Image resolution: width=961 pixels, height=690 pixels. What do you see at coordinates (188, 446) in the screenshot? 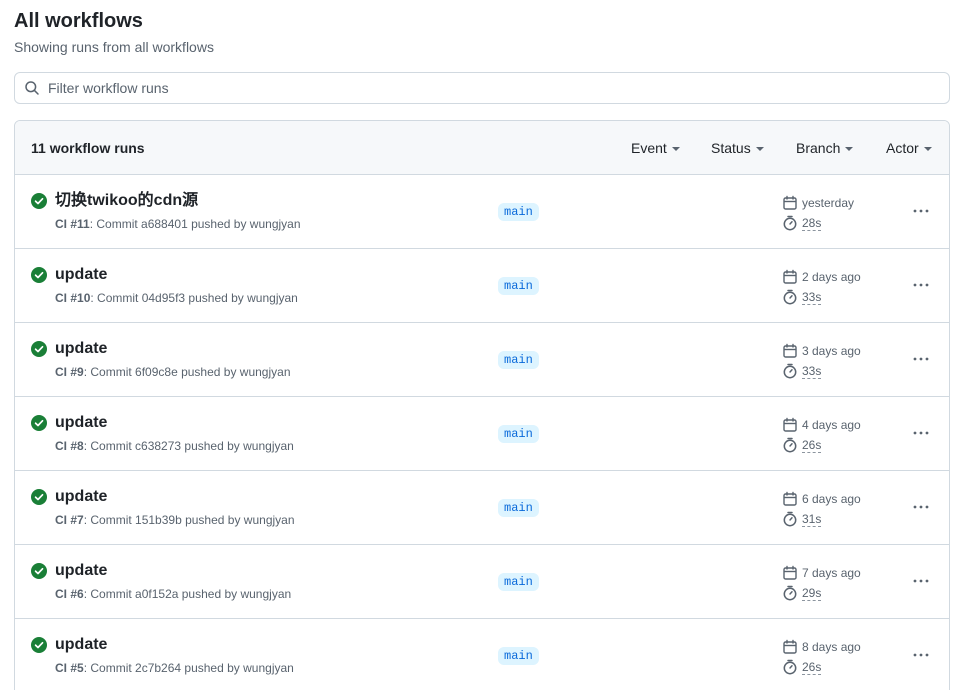
I see `run-commit-detail: : Commit c638273 pushed by wungjyan` at bounding box center [188, 446].